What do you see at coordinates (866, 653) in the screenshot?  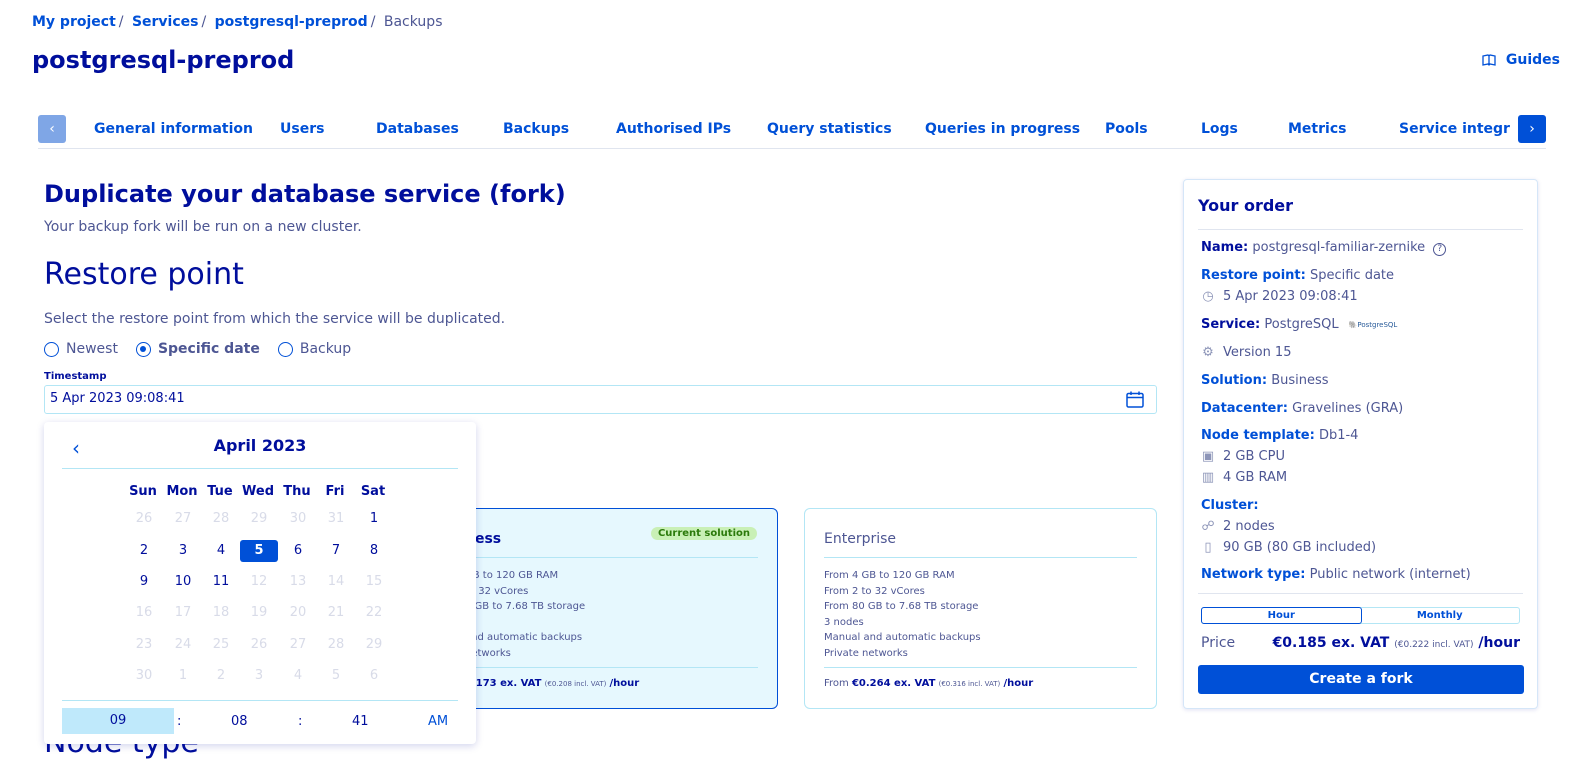 I see `feature-item: Private networks` at bounding box center [866, 653].